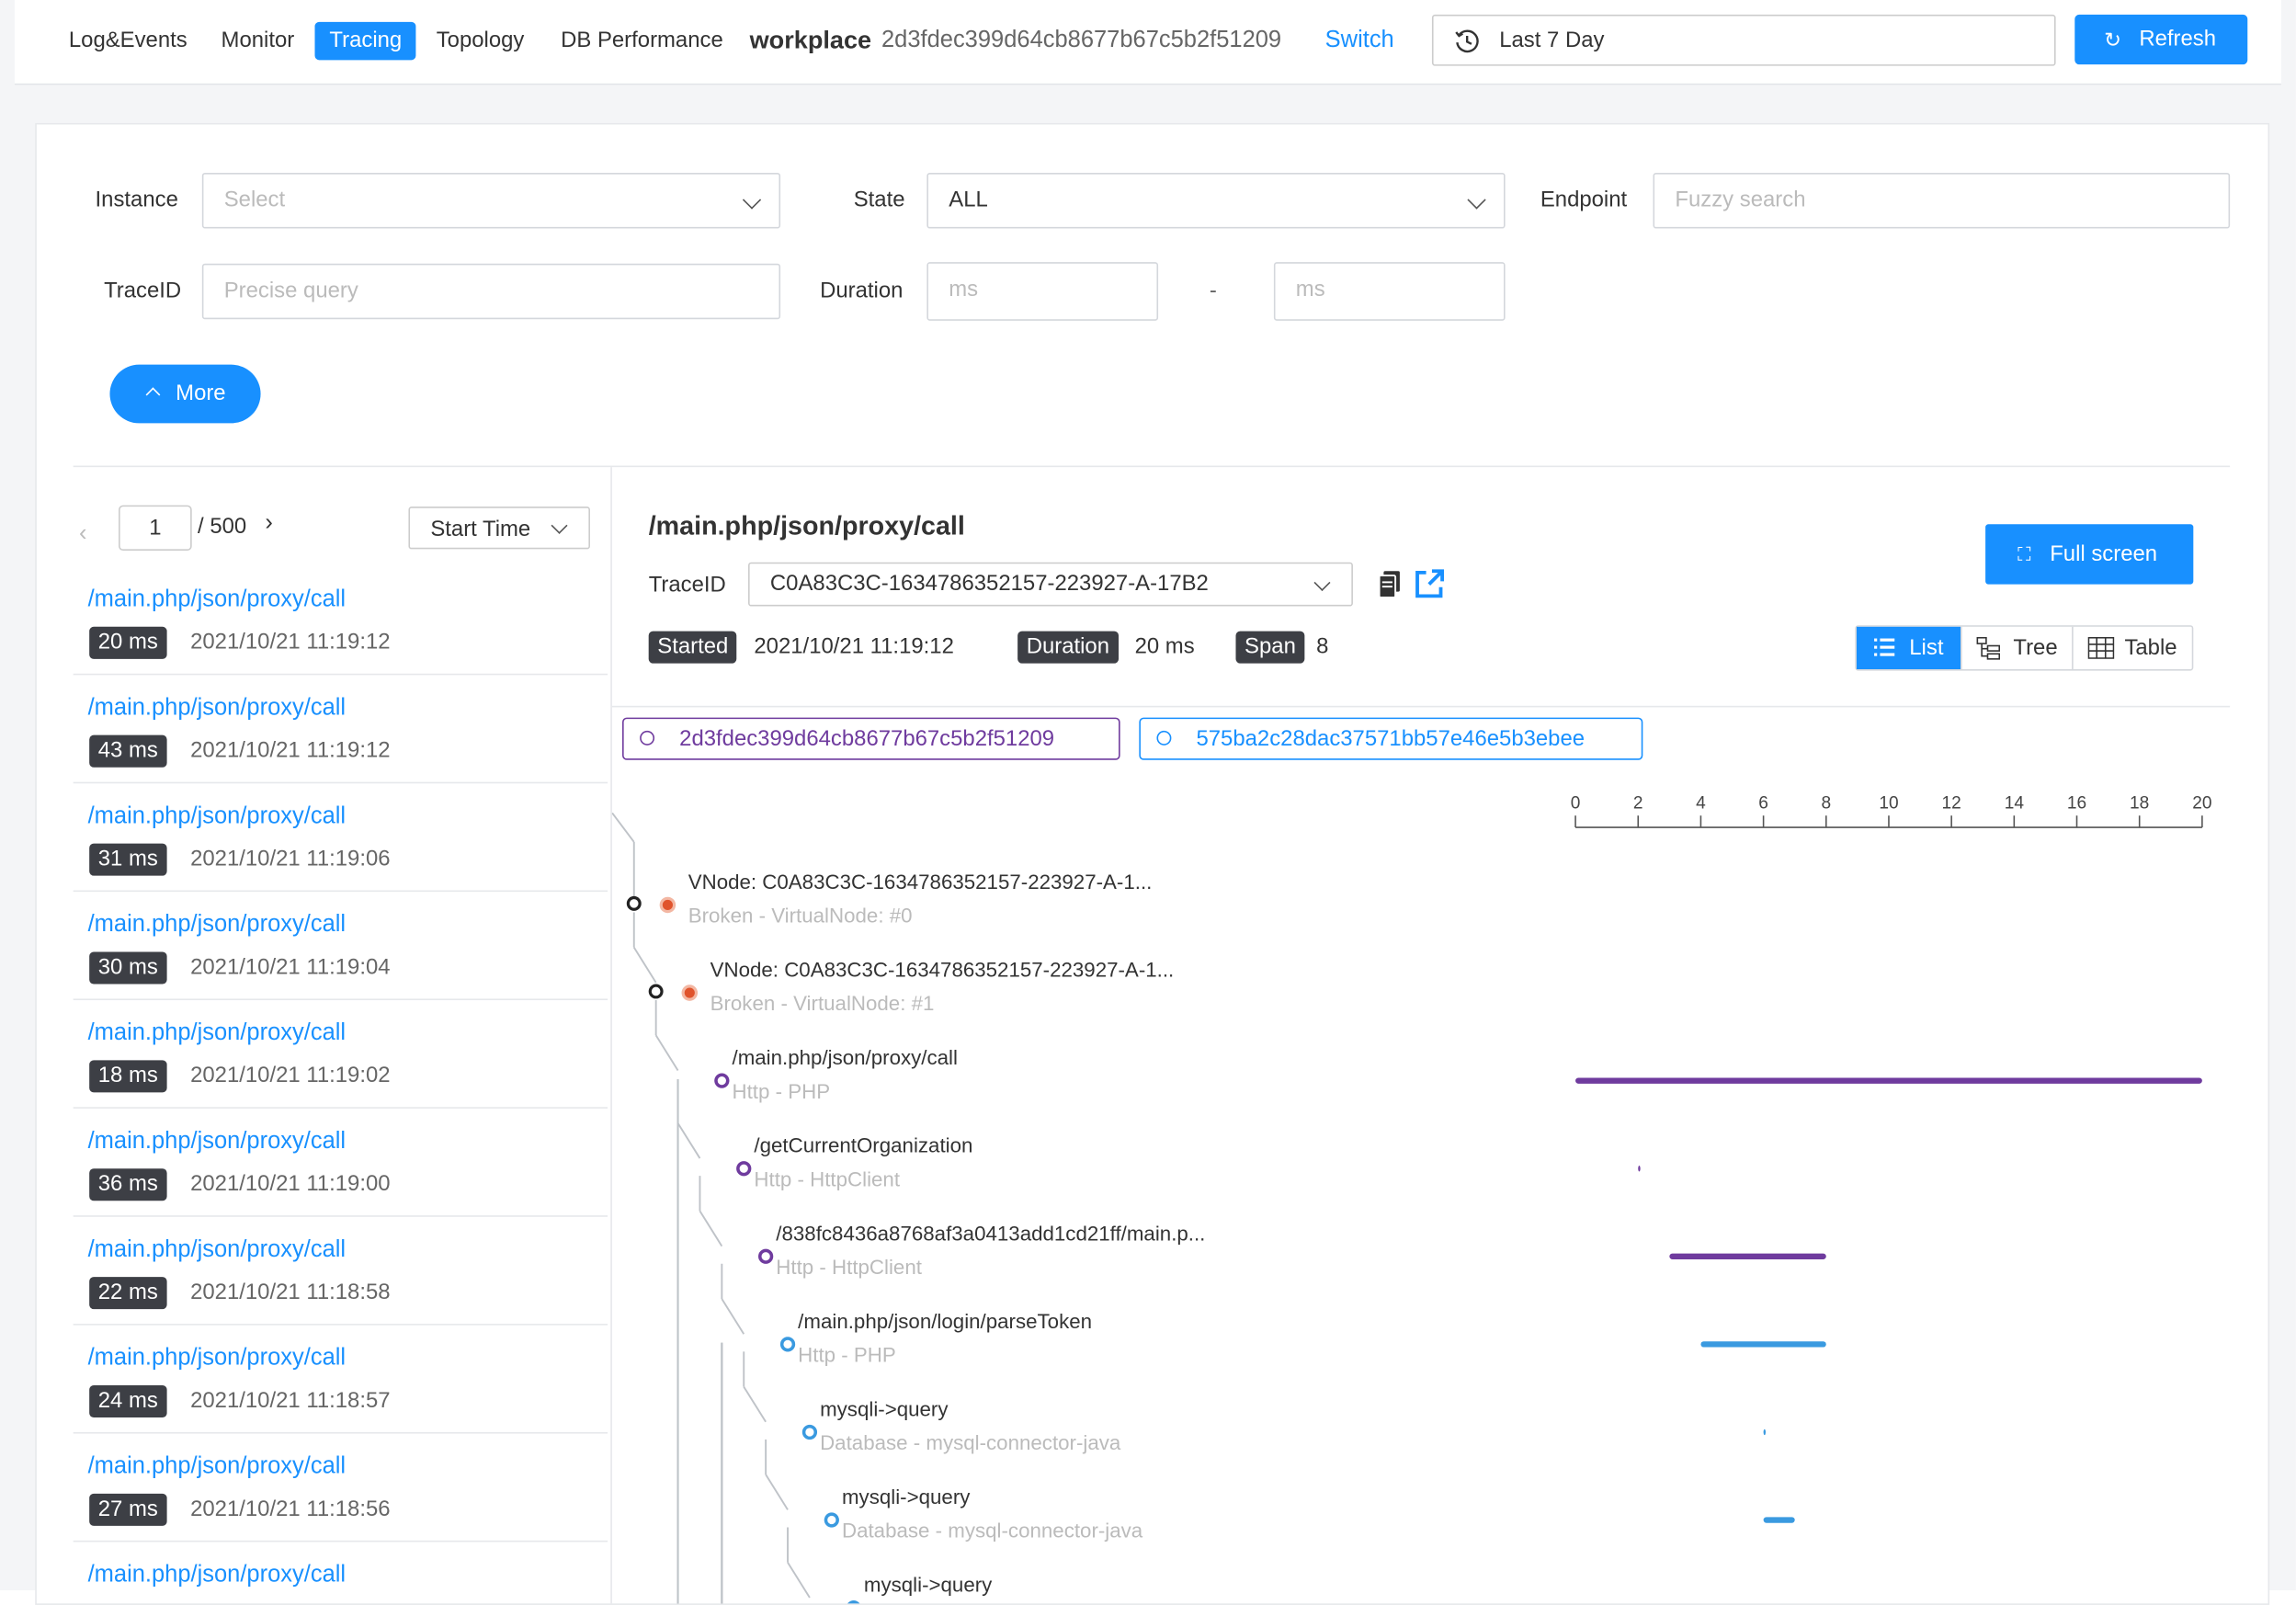  Describe the element at coordinates (290, 1292) in the screenshot. I see `trace-start-time: 2021/10/21 11:18:58` at that location.